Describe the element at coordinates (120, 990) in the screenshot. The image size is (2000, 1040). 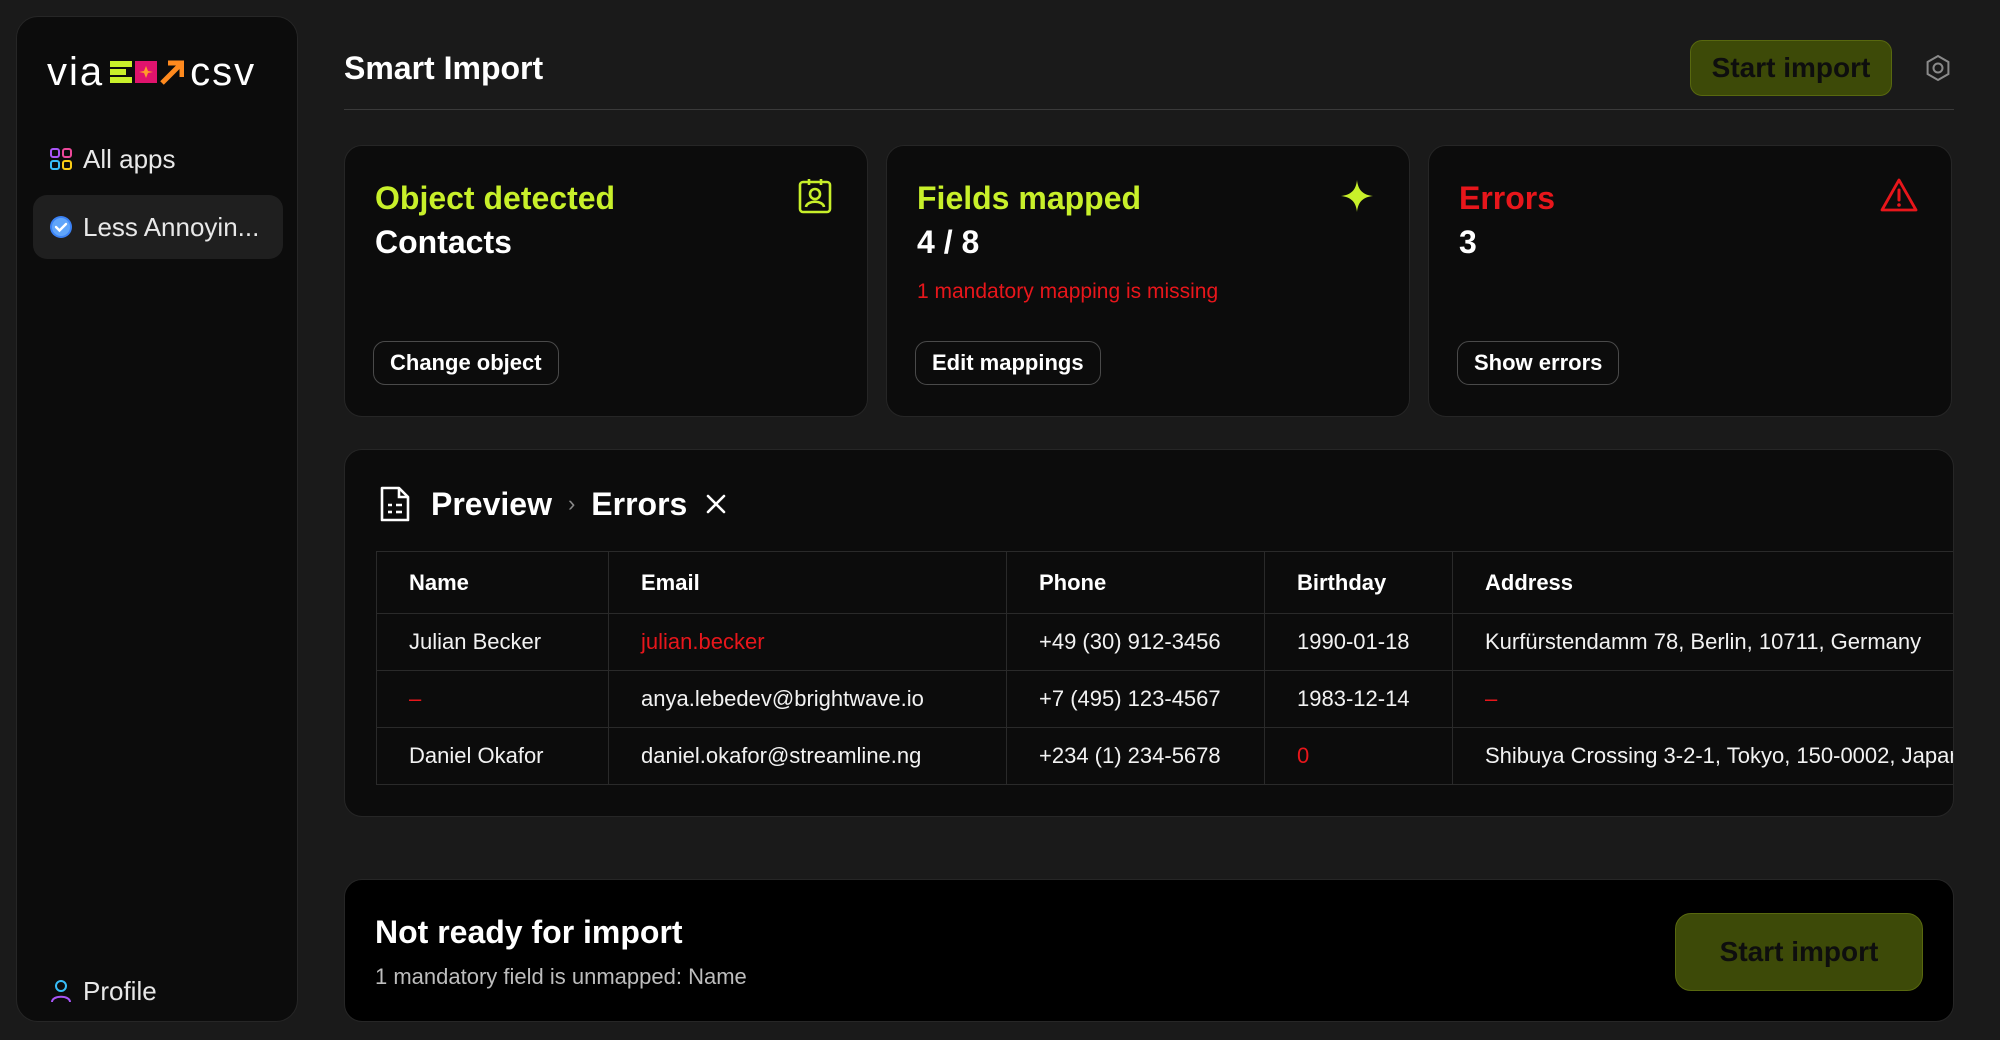
I see `sidebar-item-label: Profile` at that location.